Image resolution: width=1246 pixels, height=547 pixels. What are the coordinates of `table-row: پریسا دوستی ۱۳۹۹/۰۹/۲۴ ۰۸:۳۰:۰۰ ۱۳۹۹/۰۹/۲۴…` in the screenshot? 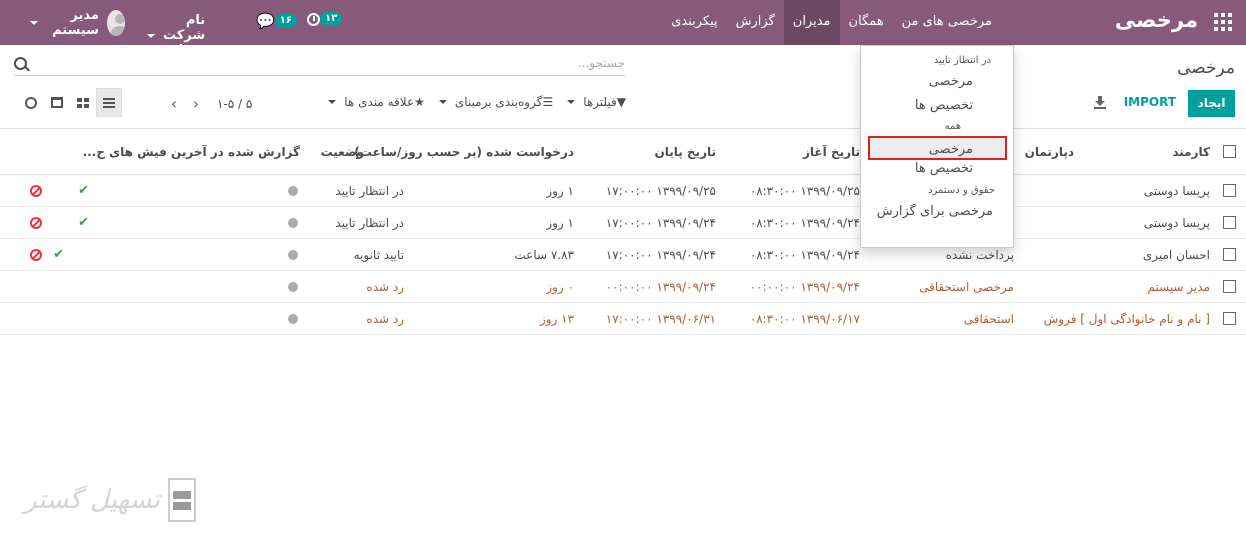 It's located at (623, 223).